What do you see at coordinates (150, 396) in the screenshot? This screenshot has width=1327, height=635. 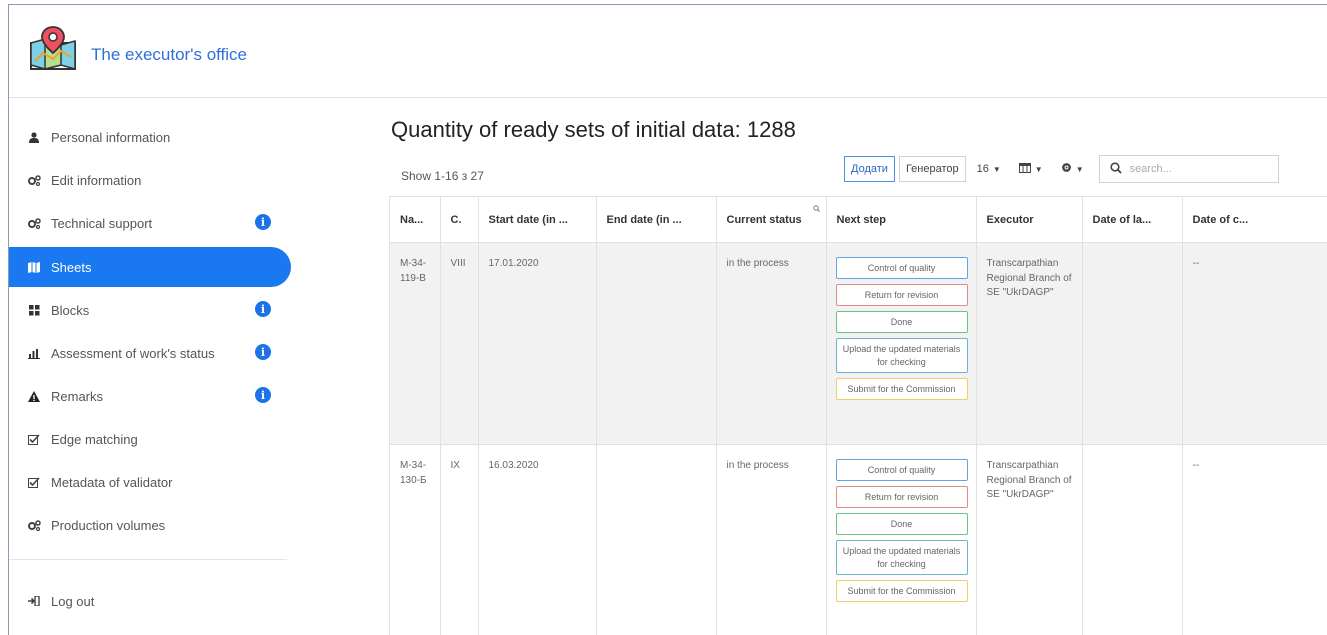 I see `sidebar-item-remarks: Remarks i` at bounding box center [150, 396].